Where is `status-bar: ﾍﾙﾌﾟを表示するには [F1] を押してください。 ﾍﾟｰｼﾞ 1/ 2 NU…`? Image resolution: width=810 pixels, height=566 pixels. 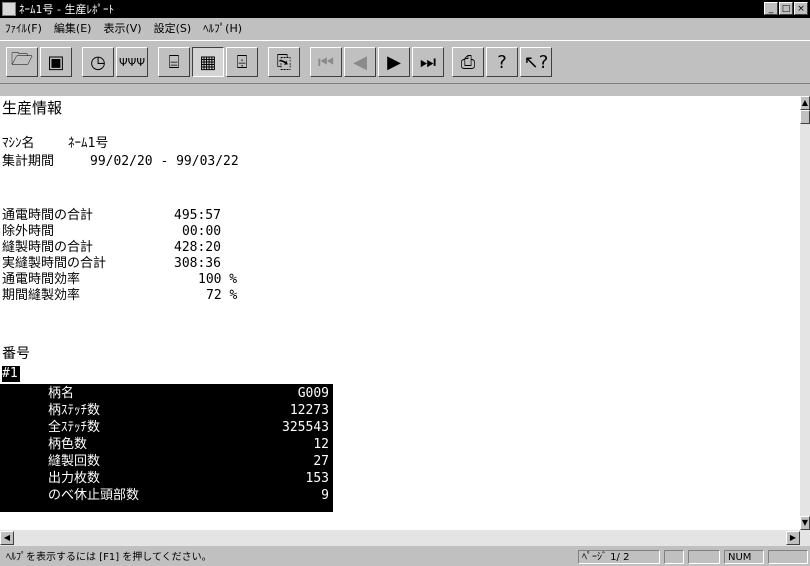 status-bar: ﾍﾙﾌﾟを表示するには [F1] を押してください。 ﾍﾟｰｼﾞ 1/ 2 NU… is located at coordinates (405, 557).